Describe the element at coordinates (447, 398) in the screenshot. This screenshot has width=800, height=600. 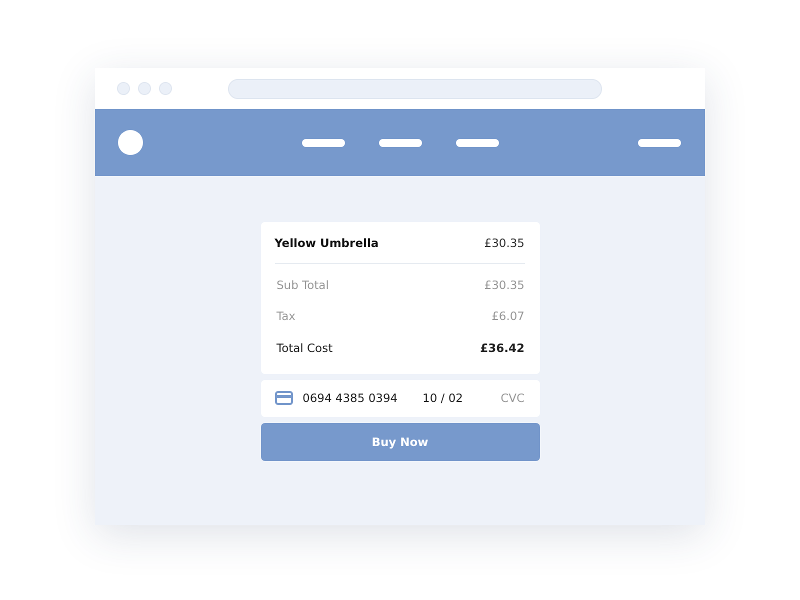
I see `expiry-field: 10 / 02` at that location.